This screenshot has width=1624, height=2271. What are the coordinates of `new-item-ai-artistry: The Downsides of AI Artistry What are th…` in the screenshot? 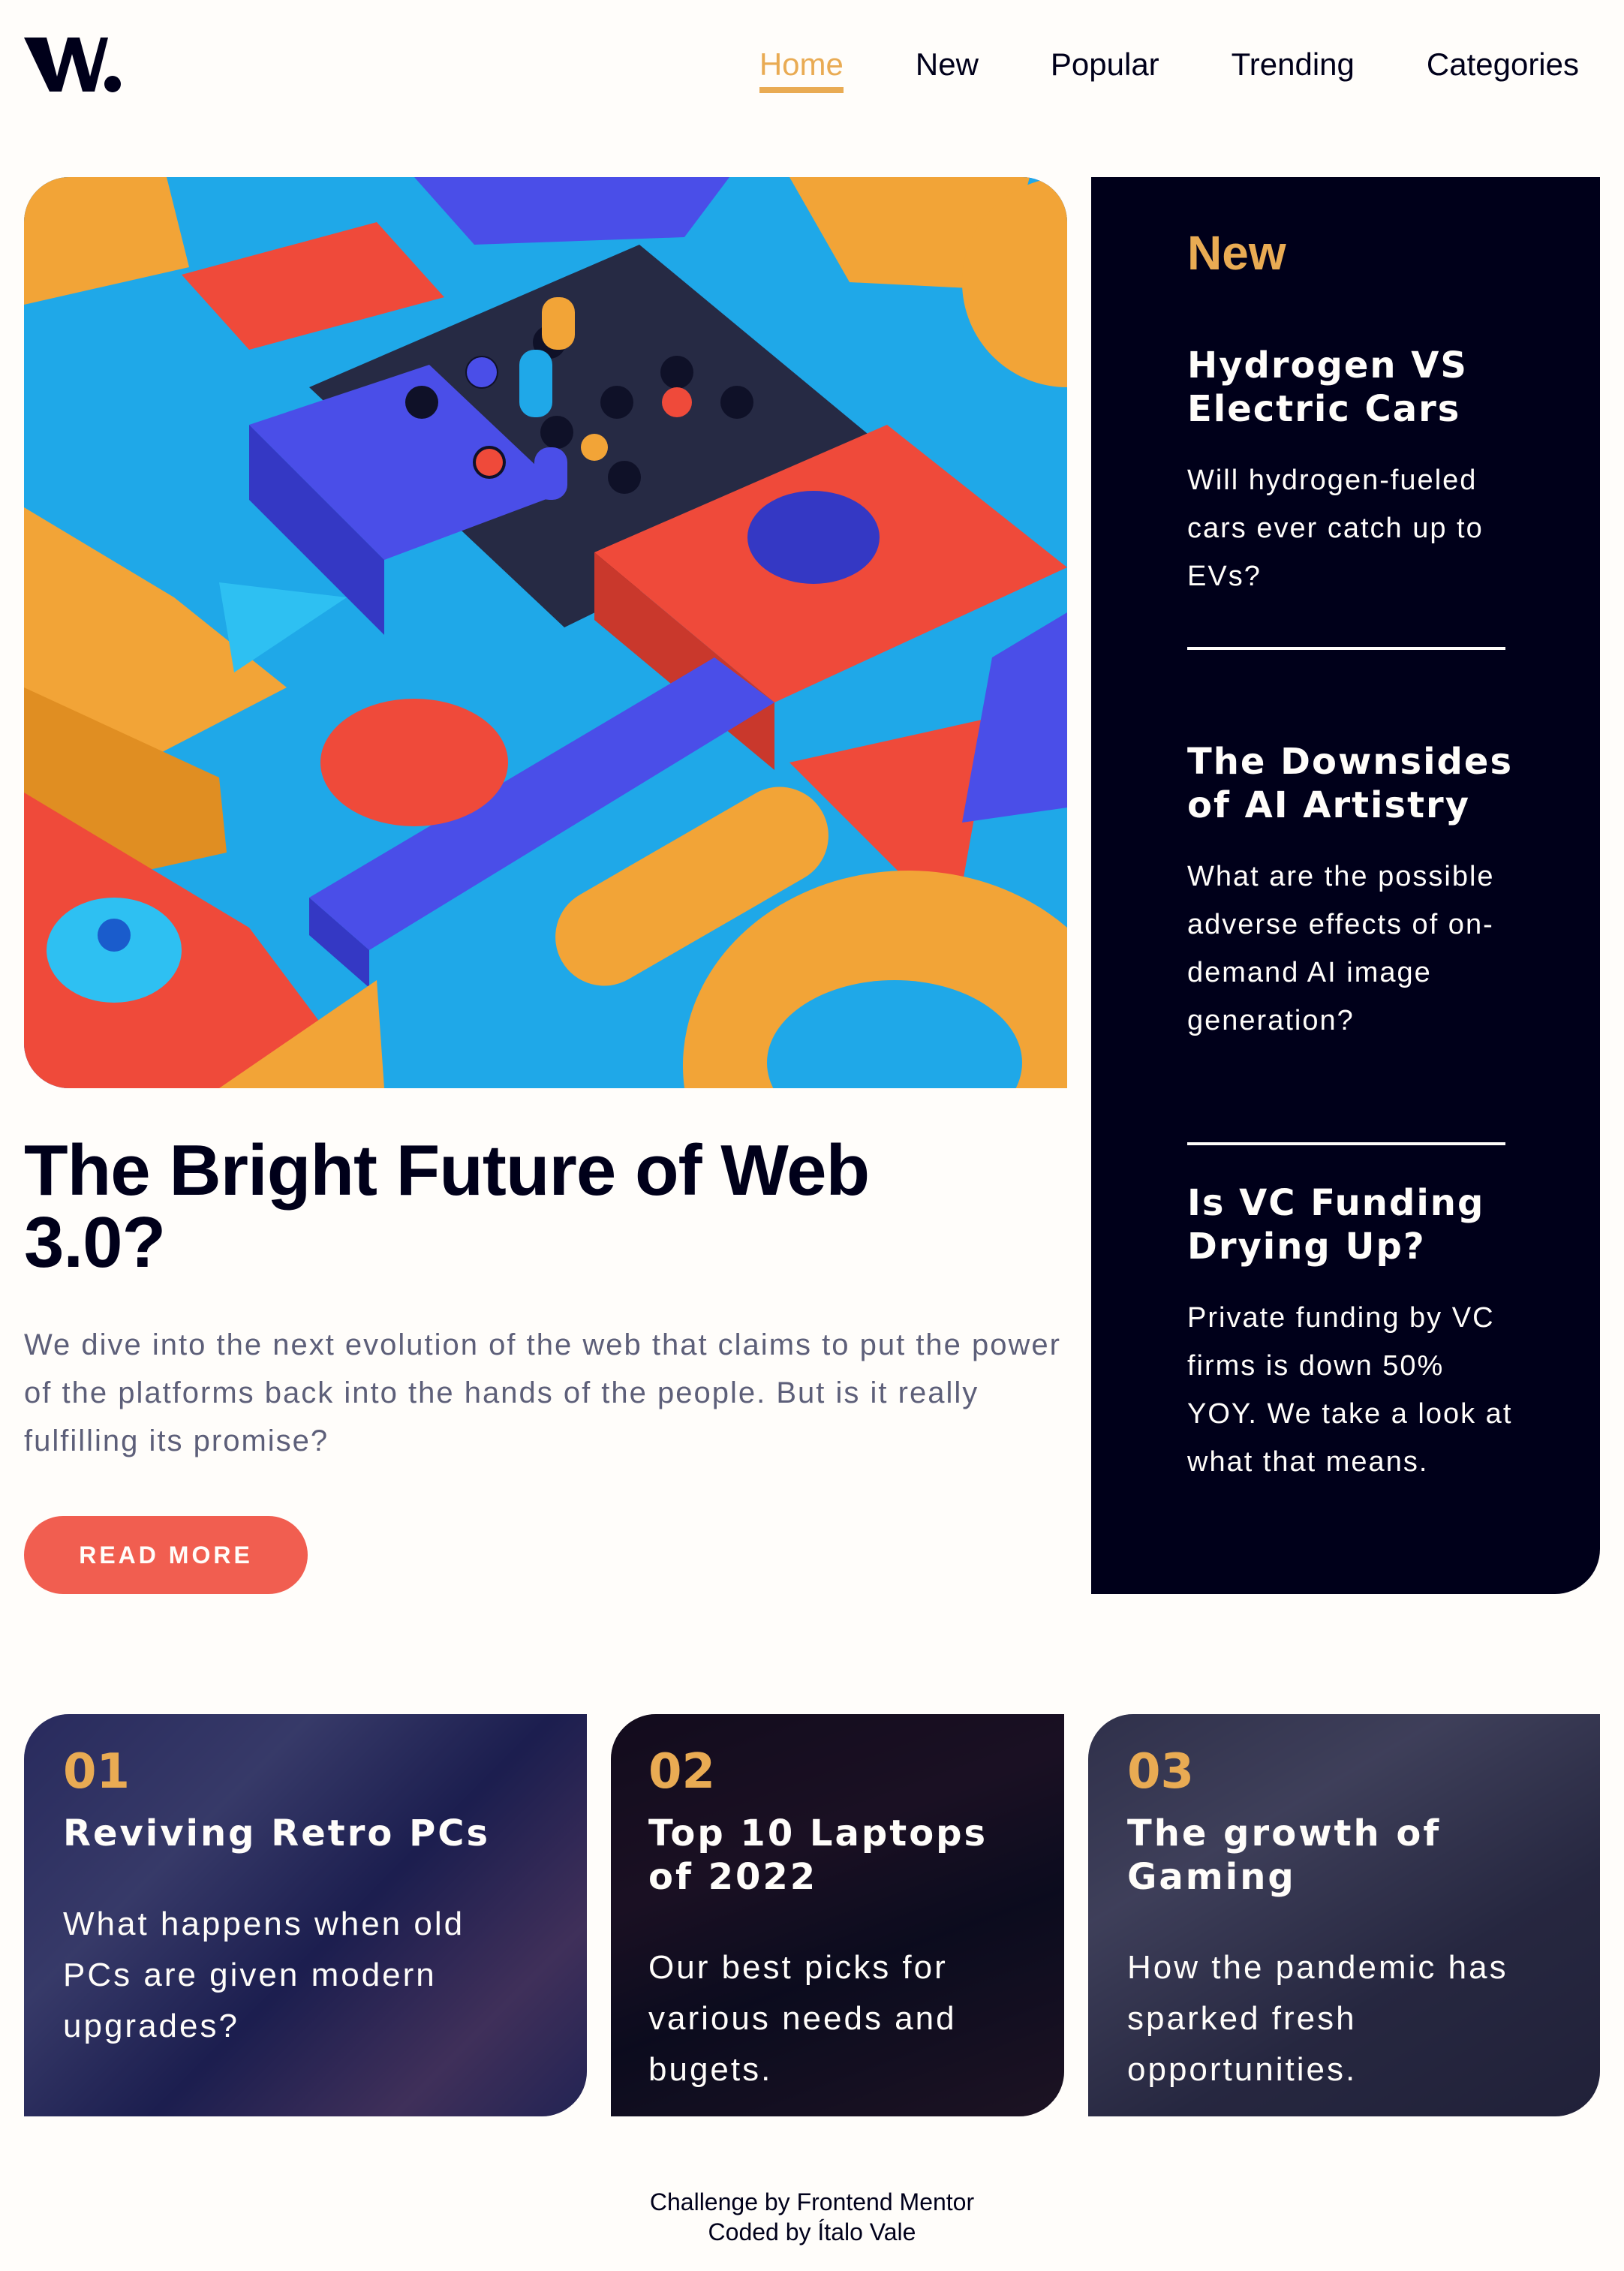 It's located at (1352, 892).